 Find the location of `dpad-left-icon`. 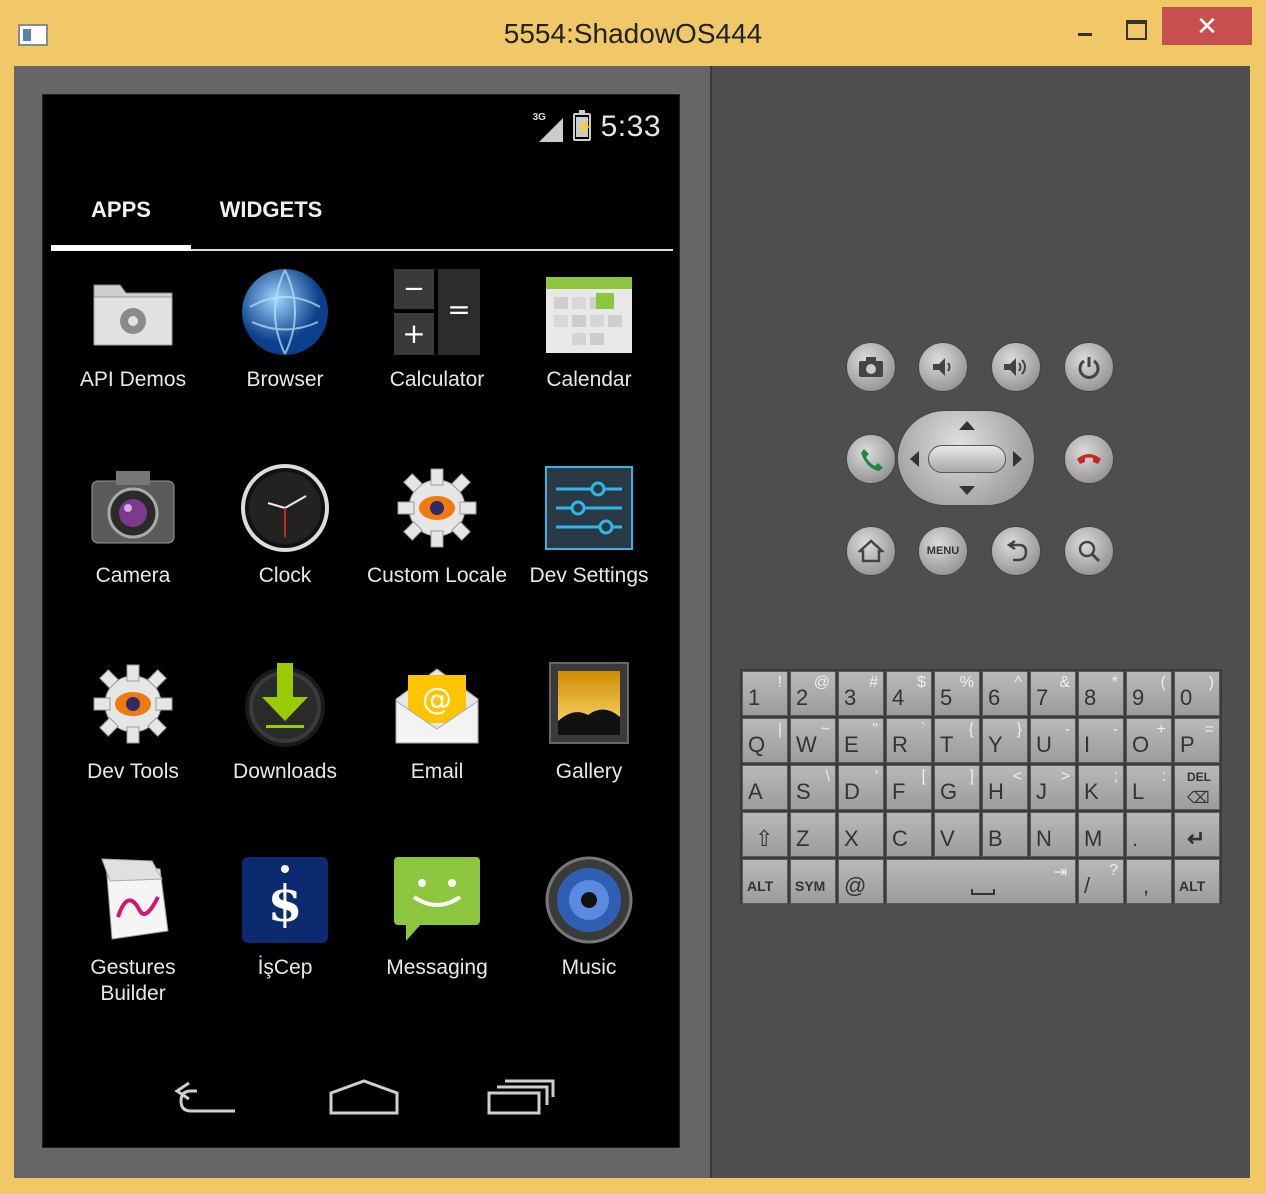

dpad-left-icon is located at coordinates (914, 459).